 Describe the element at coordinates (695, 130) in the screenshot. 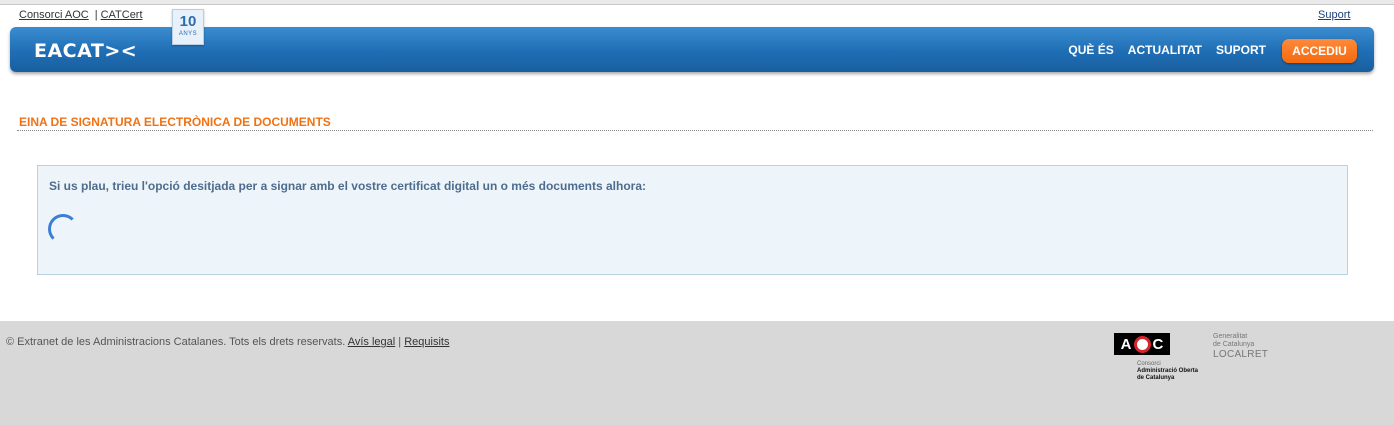

I see `title-divider` at that location.